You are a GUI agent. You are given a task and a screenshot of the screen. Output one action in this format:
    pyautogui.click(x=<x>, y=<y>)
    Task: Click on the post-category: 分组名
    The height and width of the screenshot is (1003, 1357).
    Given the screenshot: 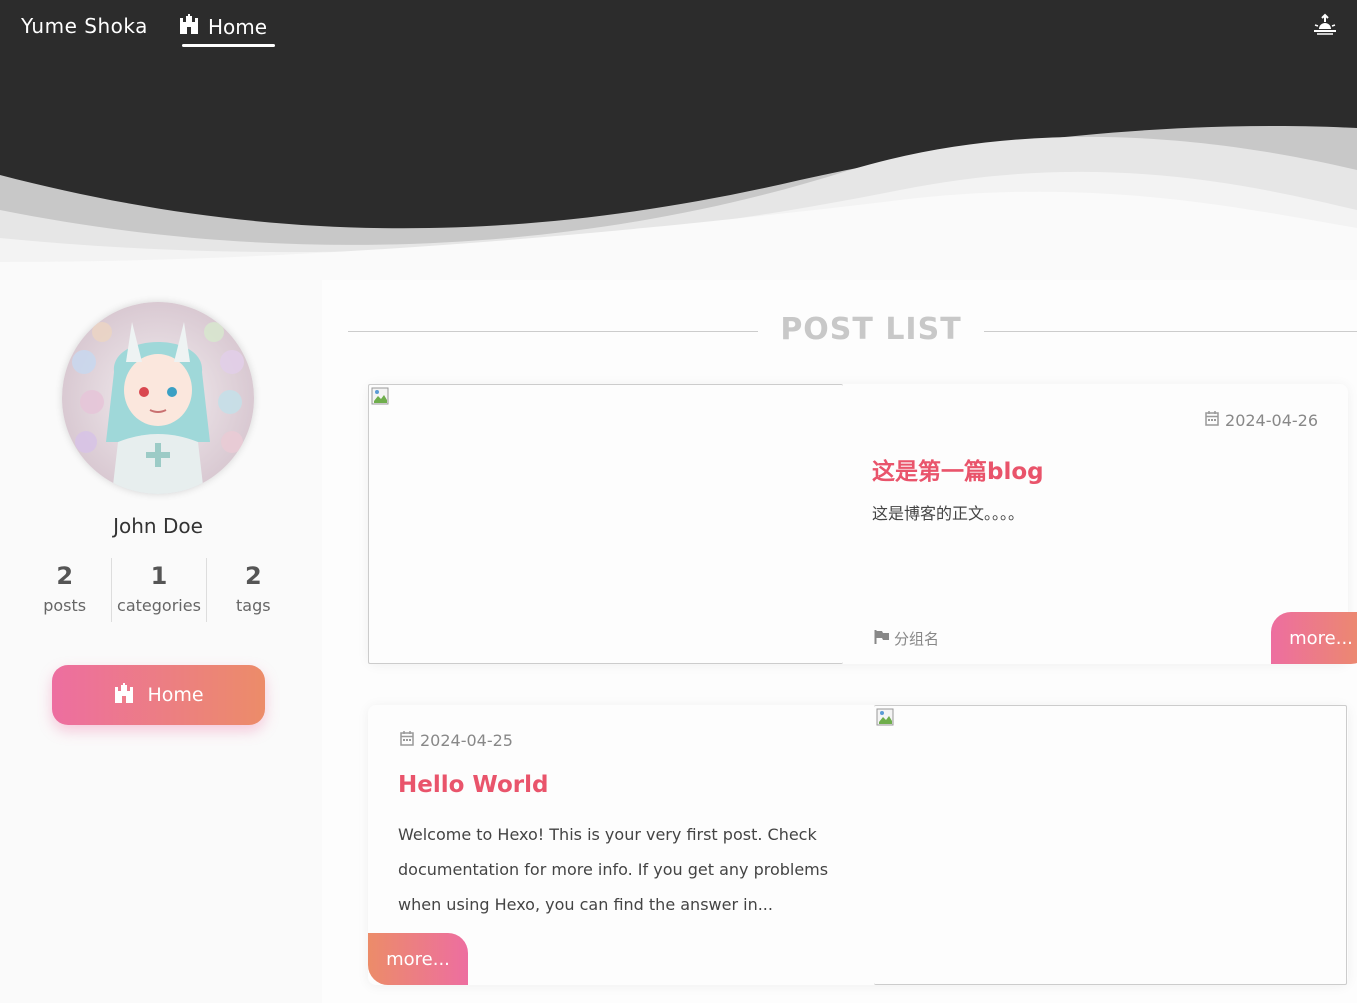 What is the action you would take?
    pyautogui.click(x=906, y=638)
    